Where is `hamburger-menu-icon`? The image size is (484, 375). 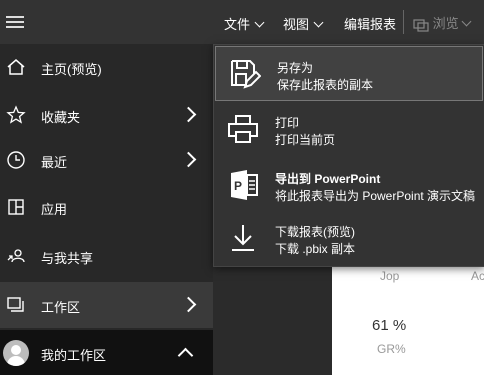 hamburger-menu-icon is located at coordinates (15, 22).